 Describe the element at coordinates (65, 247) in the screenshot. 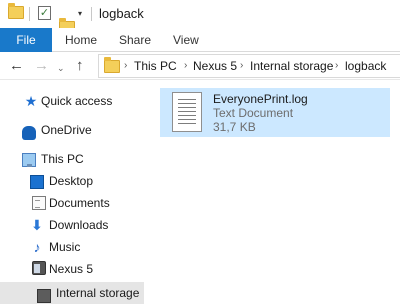

I see `nav-item-label: Music` at that location.